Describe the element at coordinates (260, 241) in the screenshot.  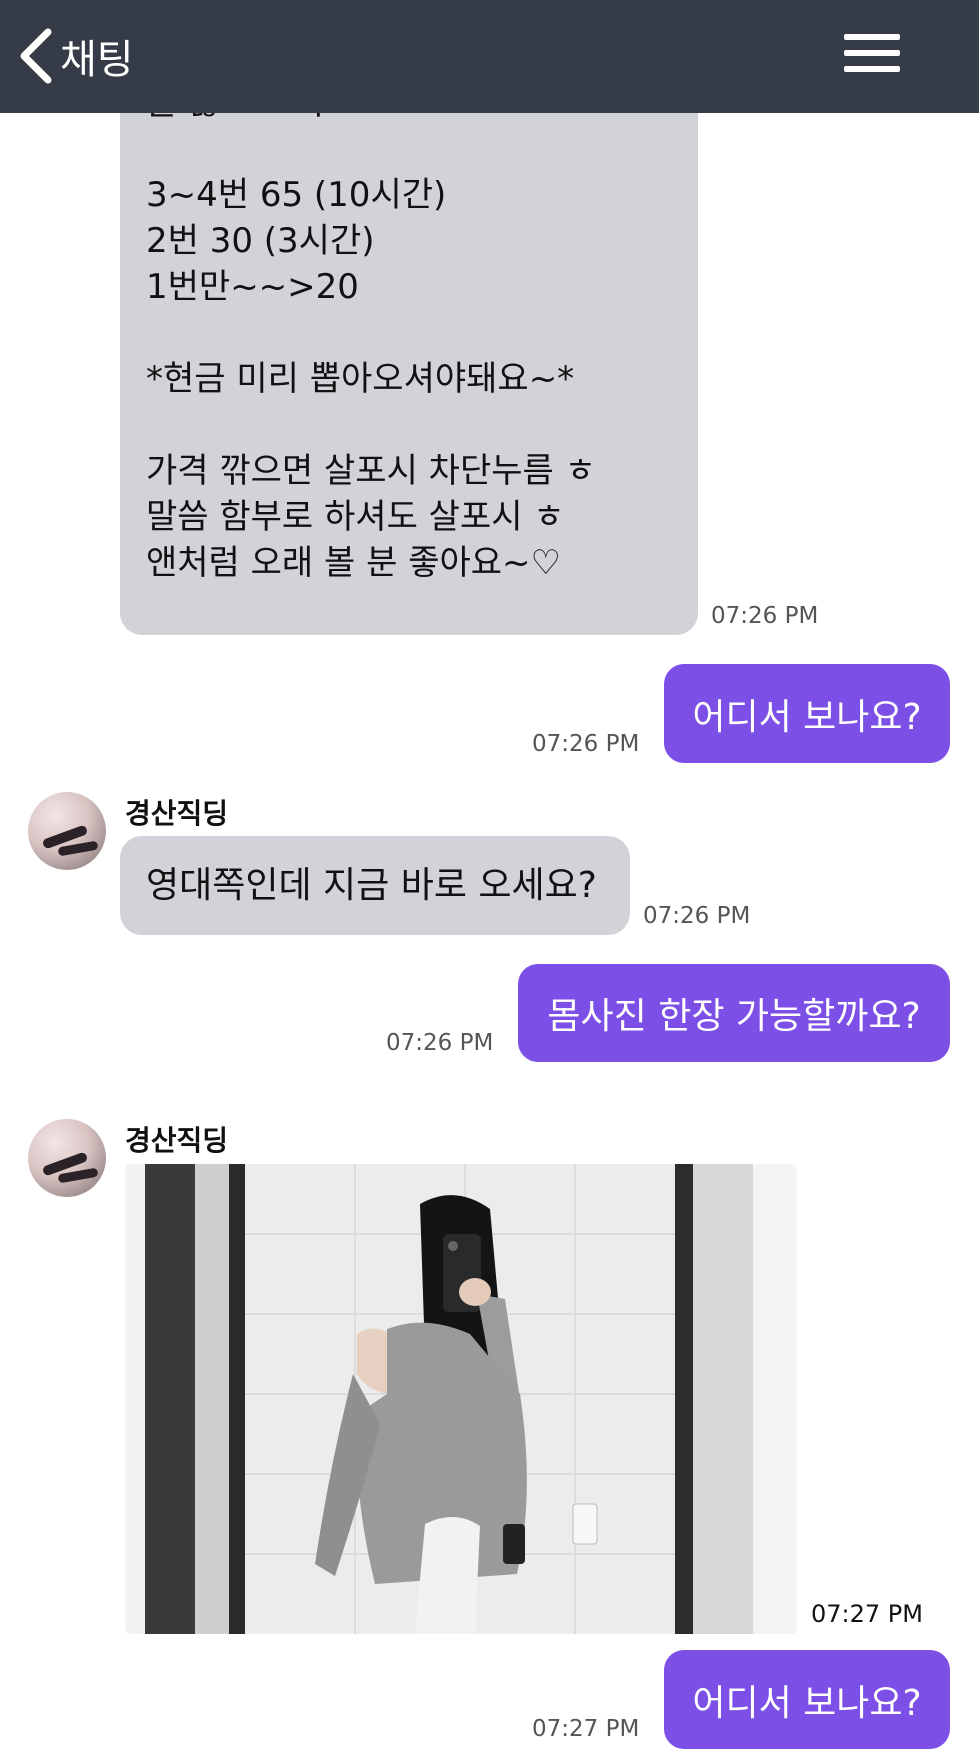
I see `message-line: 2번 30 (3시간)` at that location.